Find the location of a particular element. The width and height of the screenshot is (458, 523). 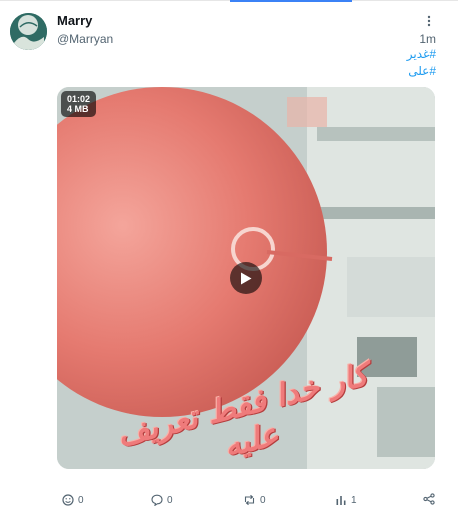

video-info-badge: 01:02 4 MB is located at coordinates (79, 104).